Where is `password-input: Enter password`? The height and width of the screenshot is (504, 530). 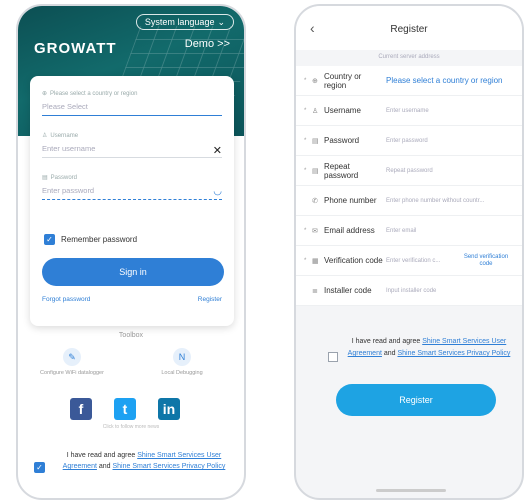 password-input: Enter password is located at coordinates (132, 193).